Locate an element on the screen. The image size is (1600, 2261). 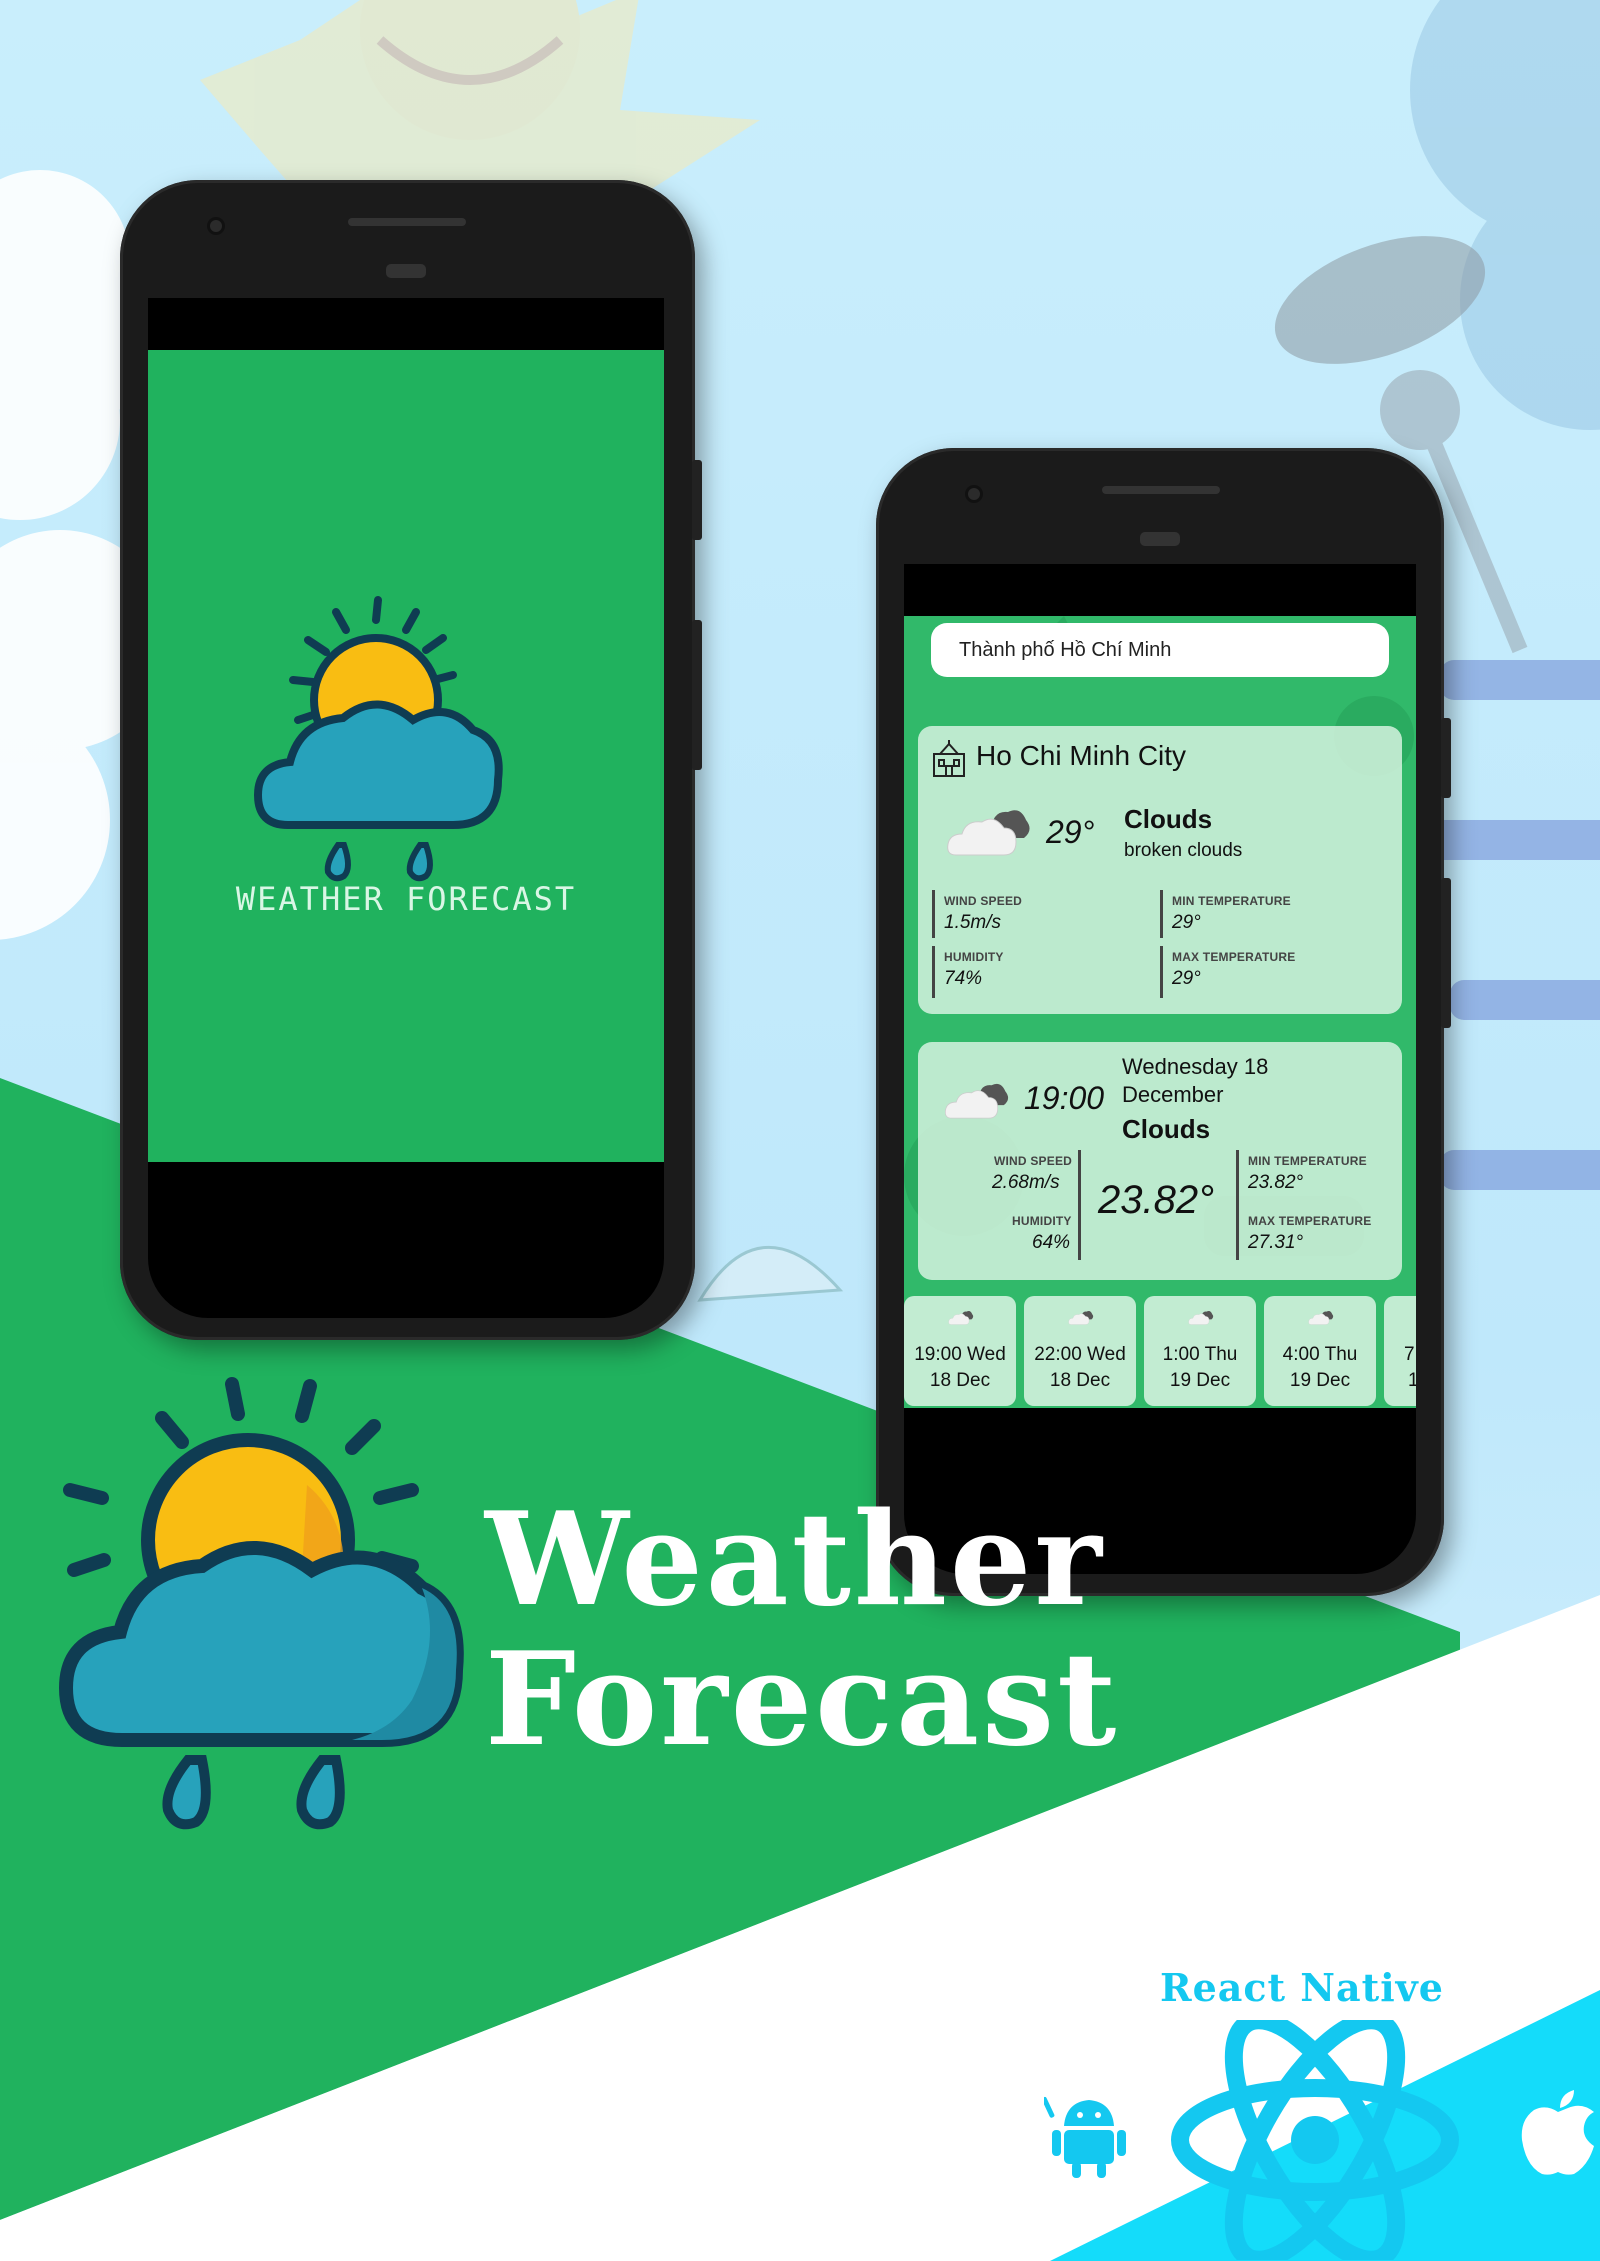
building-icon is located at coordinates (949, 758).